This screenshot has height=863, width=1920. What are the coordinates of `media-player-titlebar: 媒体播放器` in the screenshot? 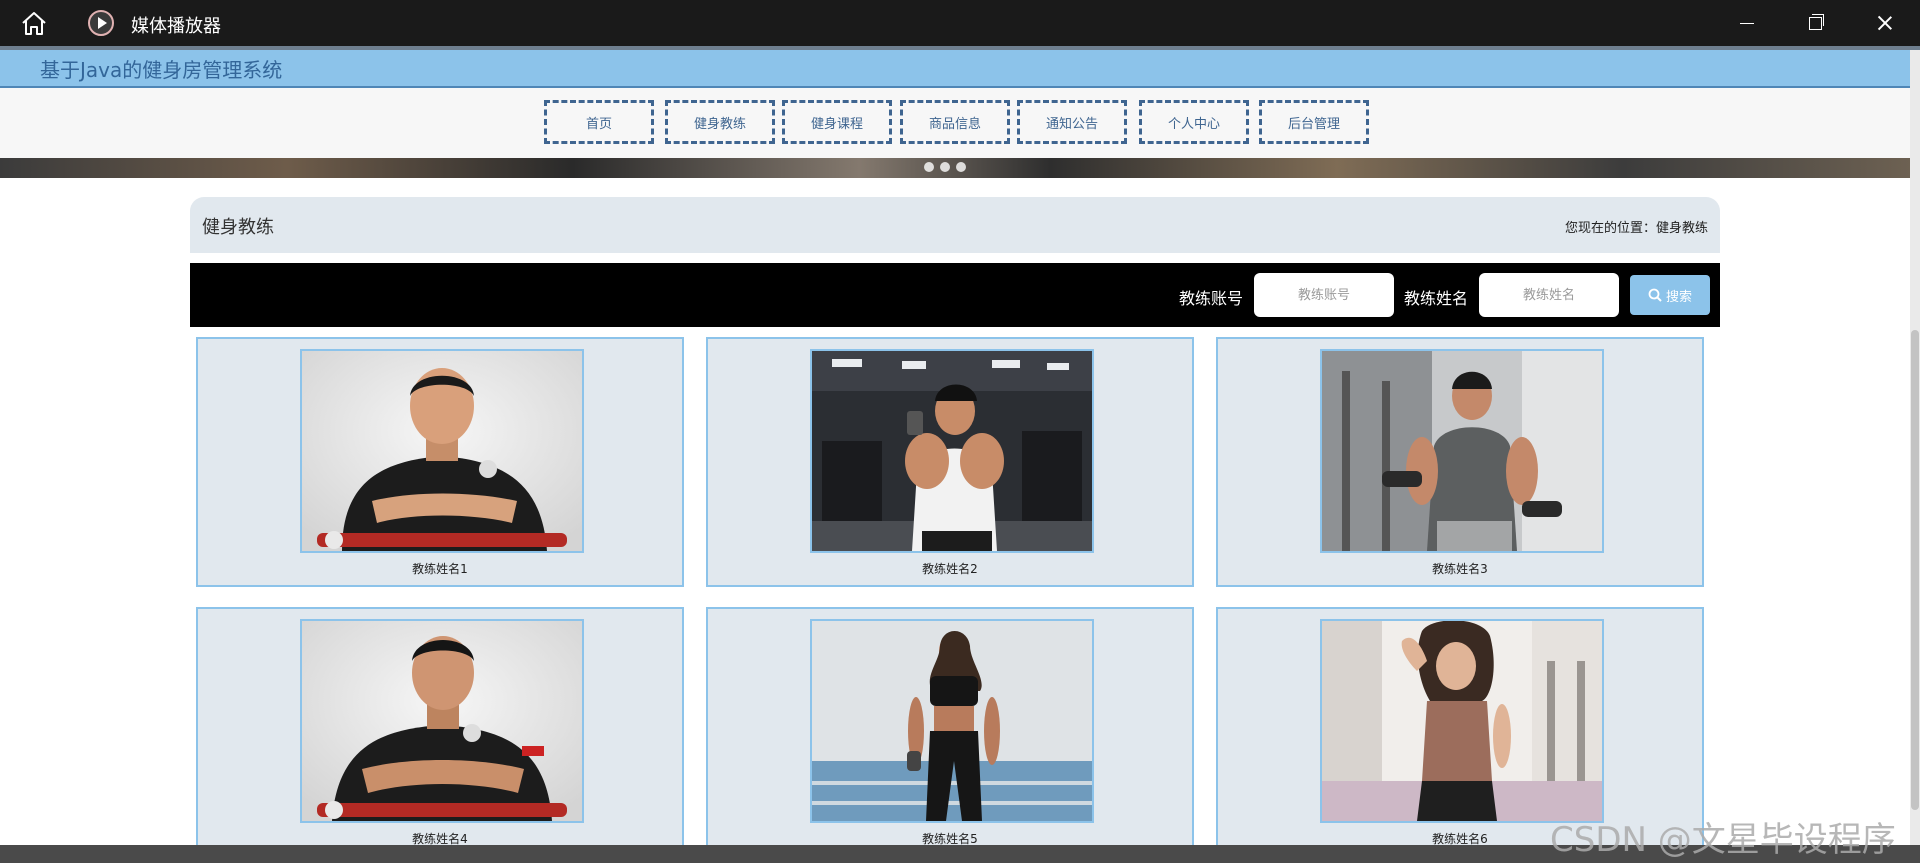 It's located at (960, 23).